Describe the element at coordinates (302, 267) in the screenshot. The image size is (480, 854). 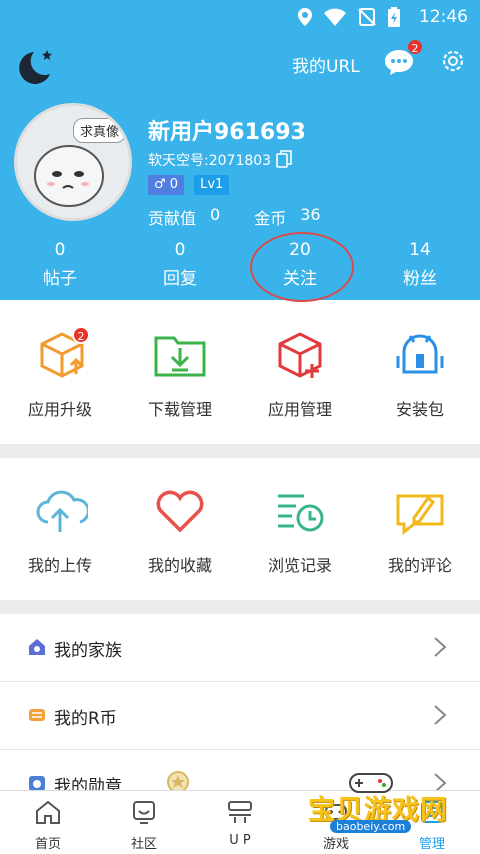
I see `highlight-circle-annotation` at that location.